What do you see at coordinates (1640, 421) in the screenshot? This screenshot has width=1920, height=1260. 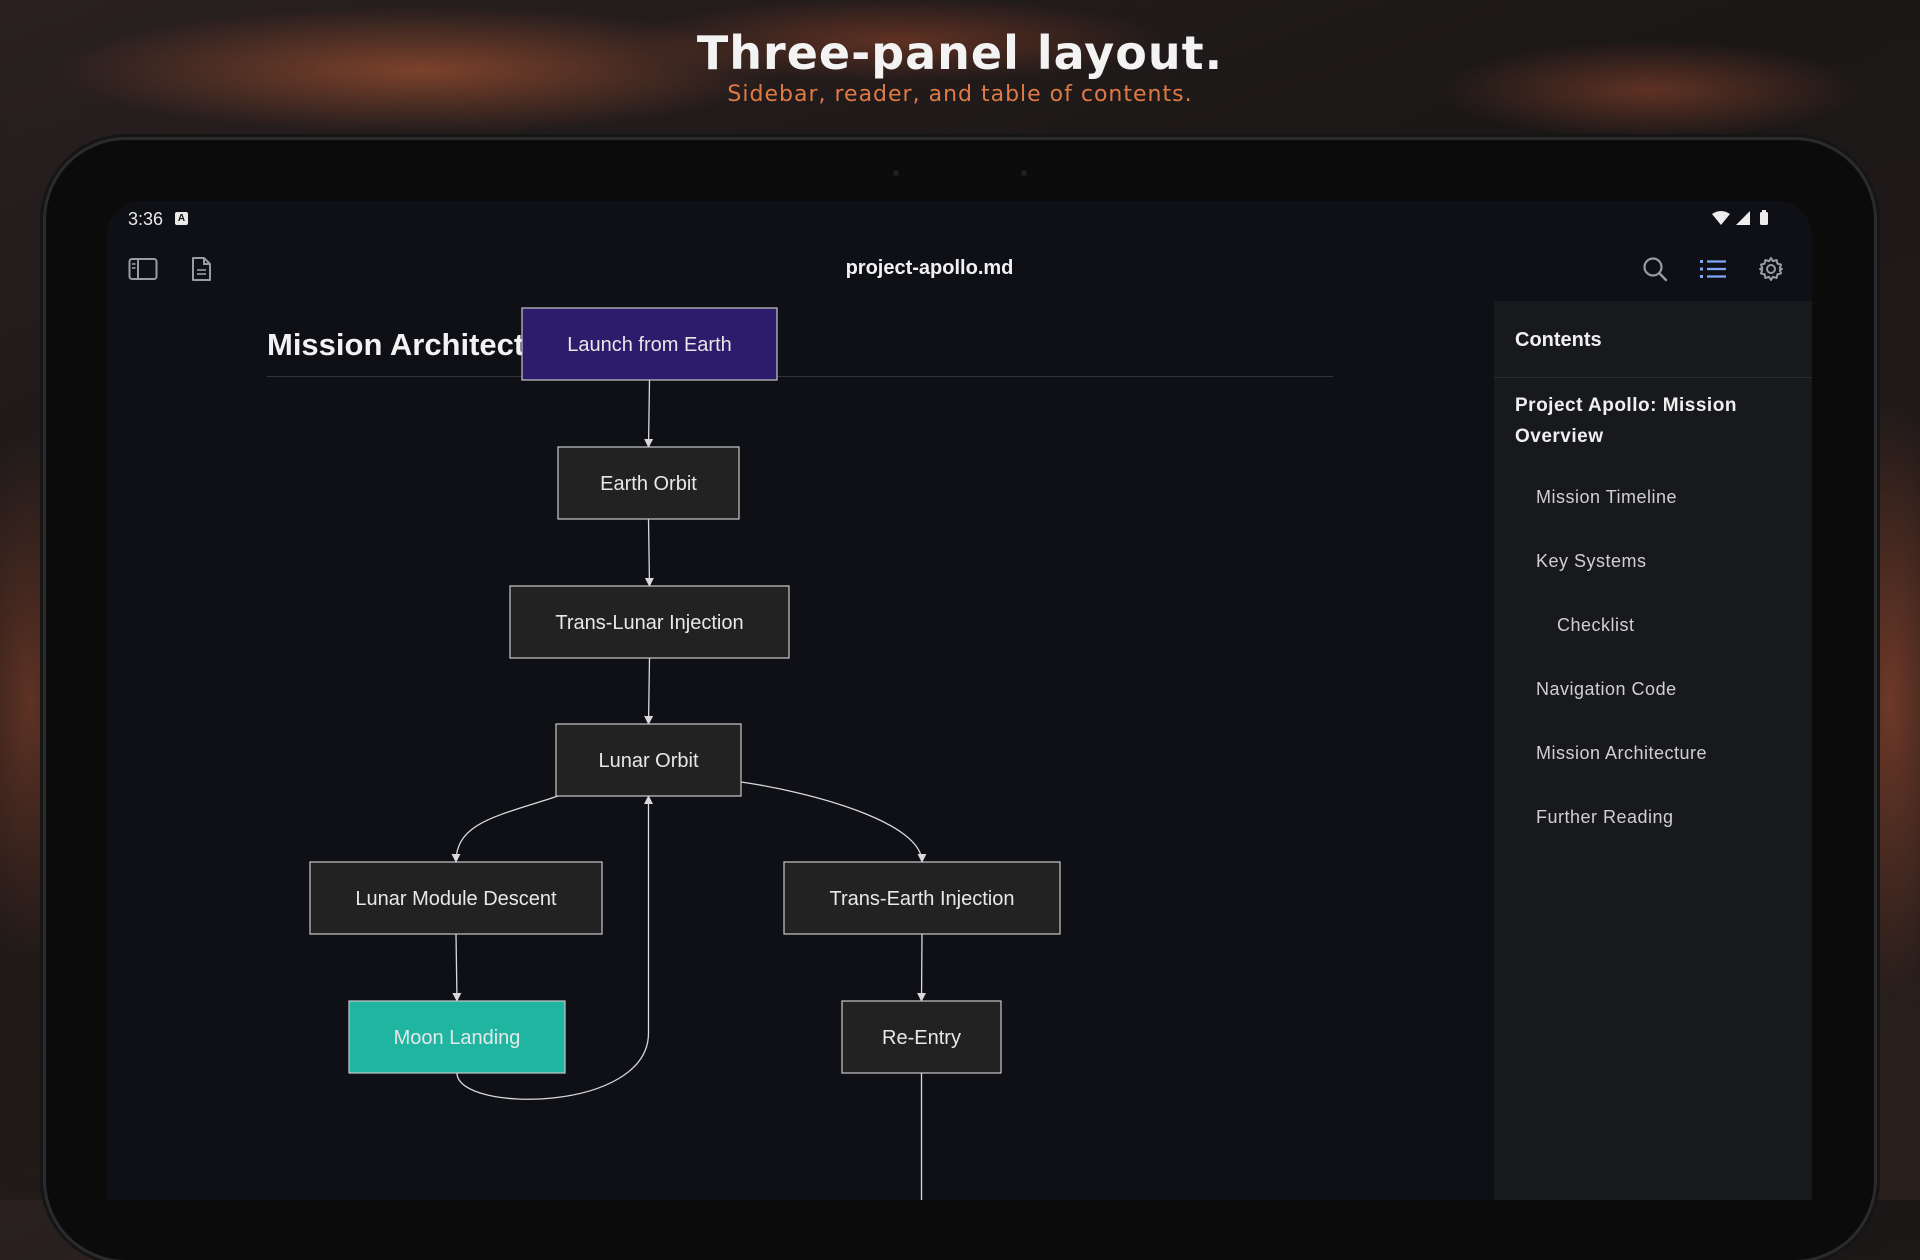 I see `toc-item-project-overview: Project Apollo: Mission Overview` at bounding box center [1640, 421].